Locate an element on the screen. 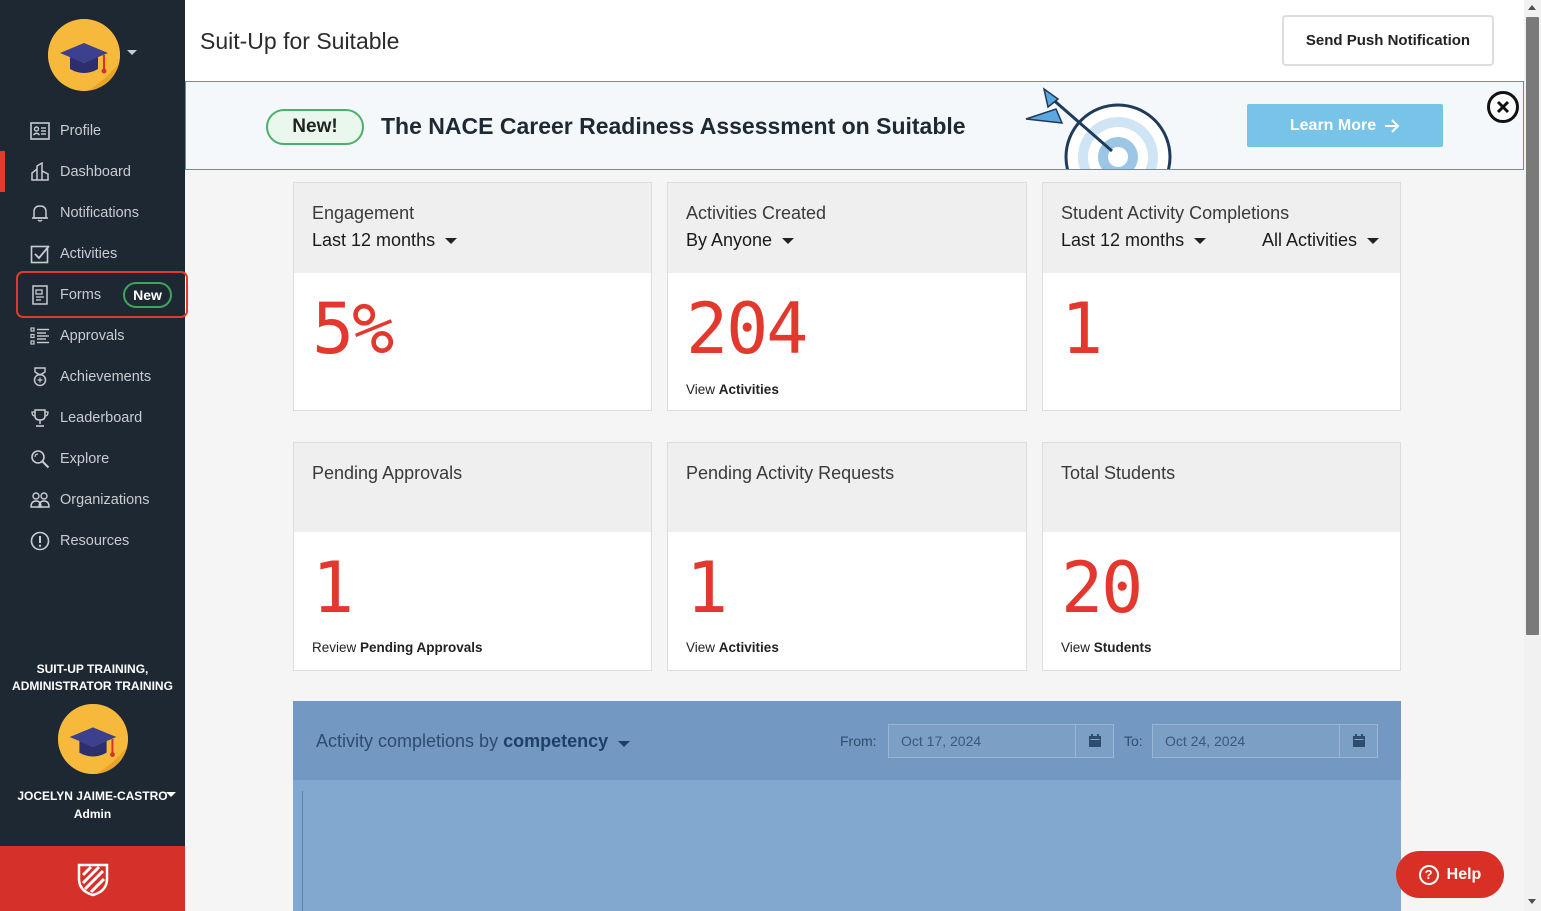 This screenshot has width=1541, height=911. sidebar-item-approvals: Approvals is located at coordinates (92, 335).